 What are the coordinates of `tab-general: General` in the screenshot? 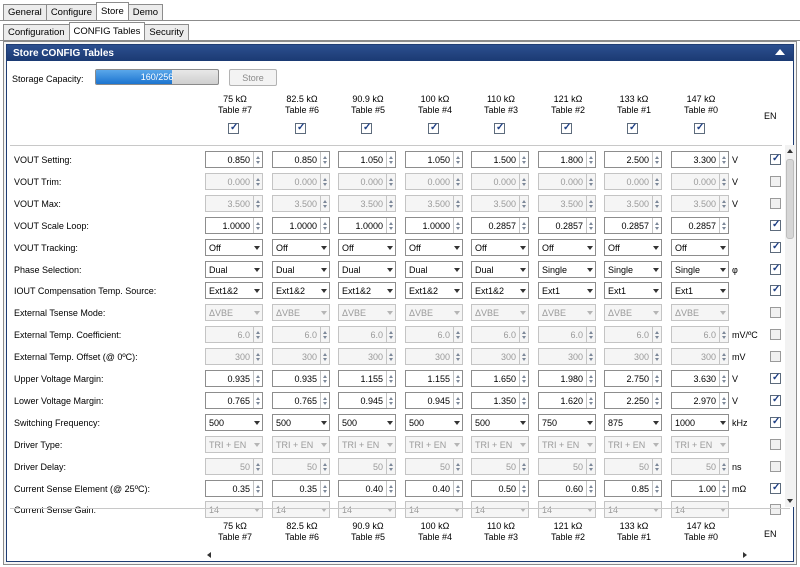 It's located at (25, 12).